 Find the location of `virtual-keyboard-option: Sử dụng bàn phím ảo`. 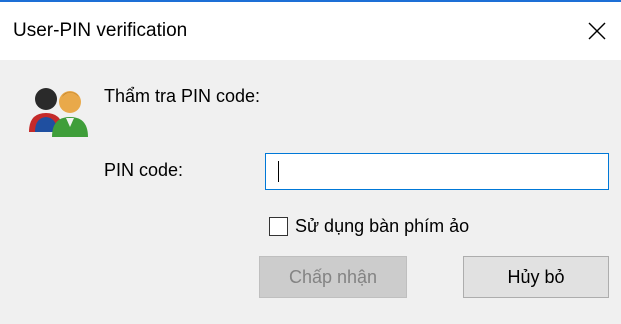

virtual-keyboard-option: Sử dụng bàn phím ảo is located at coordinates (369, 226).